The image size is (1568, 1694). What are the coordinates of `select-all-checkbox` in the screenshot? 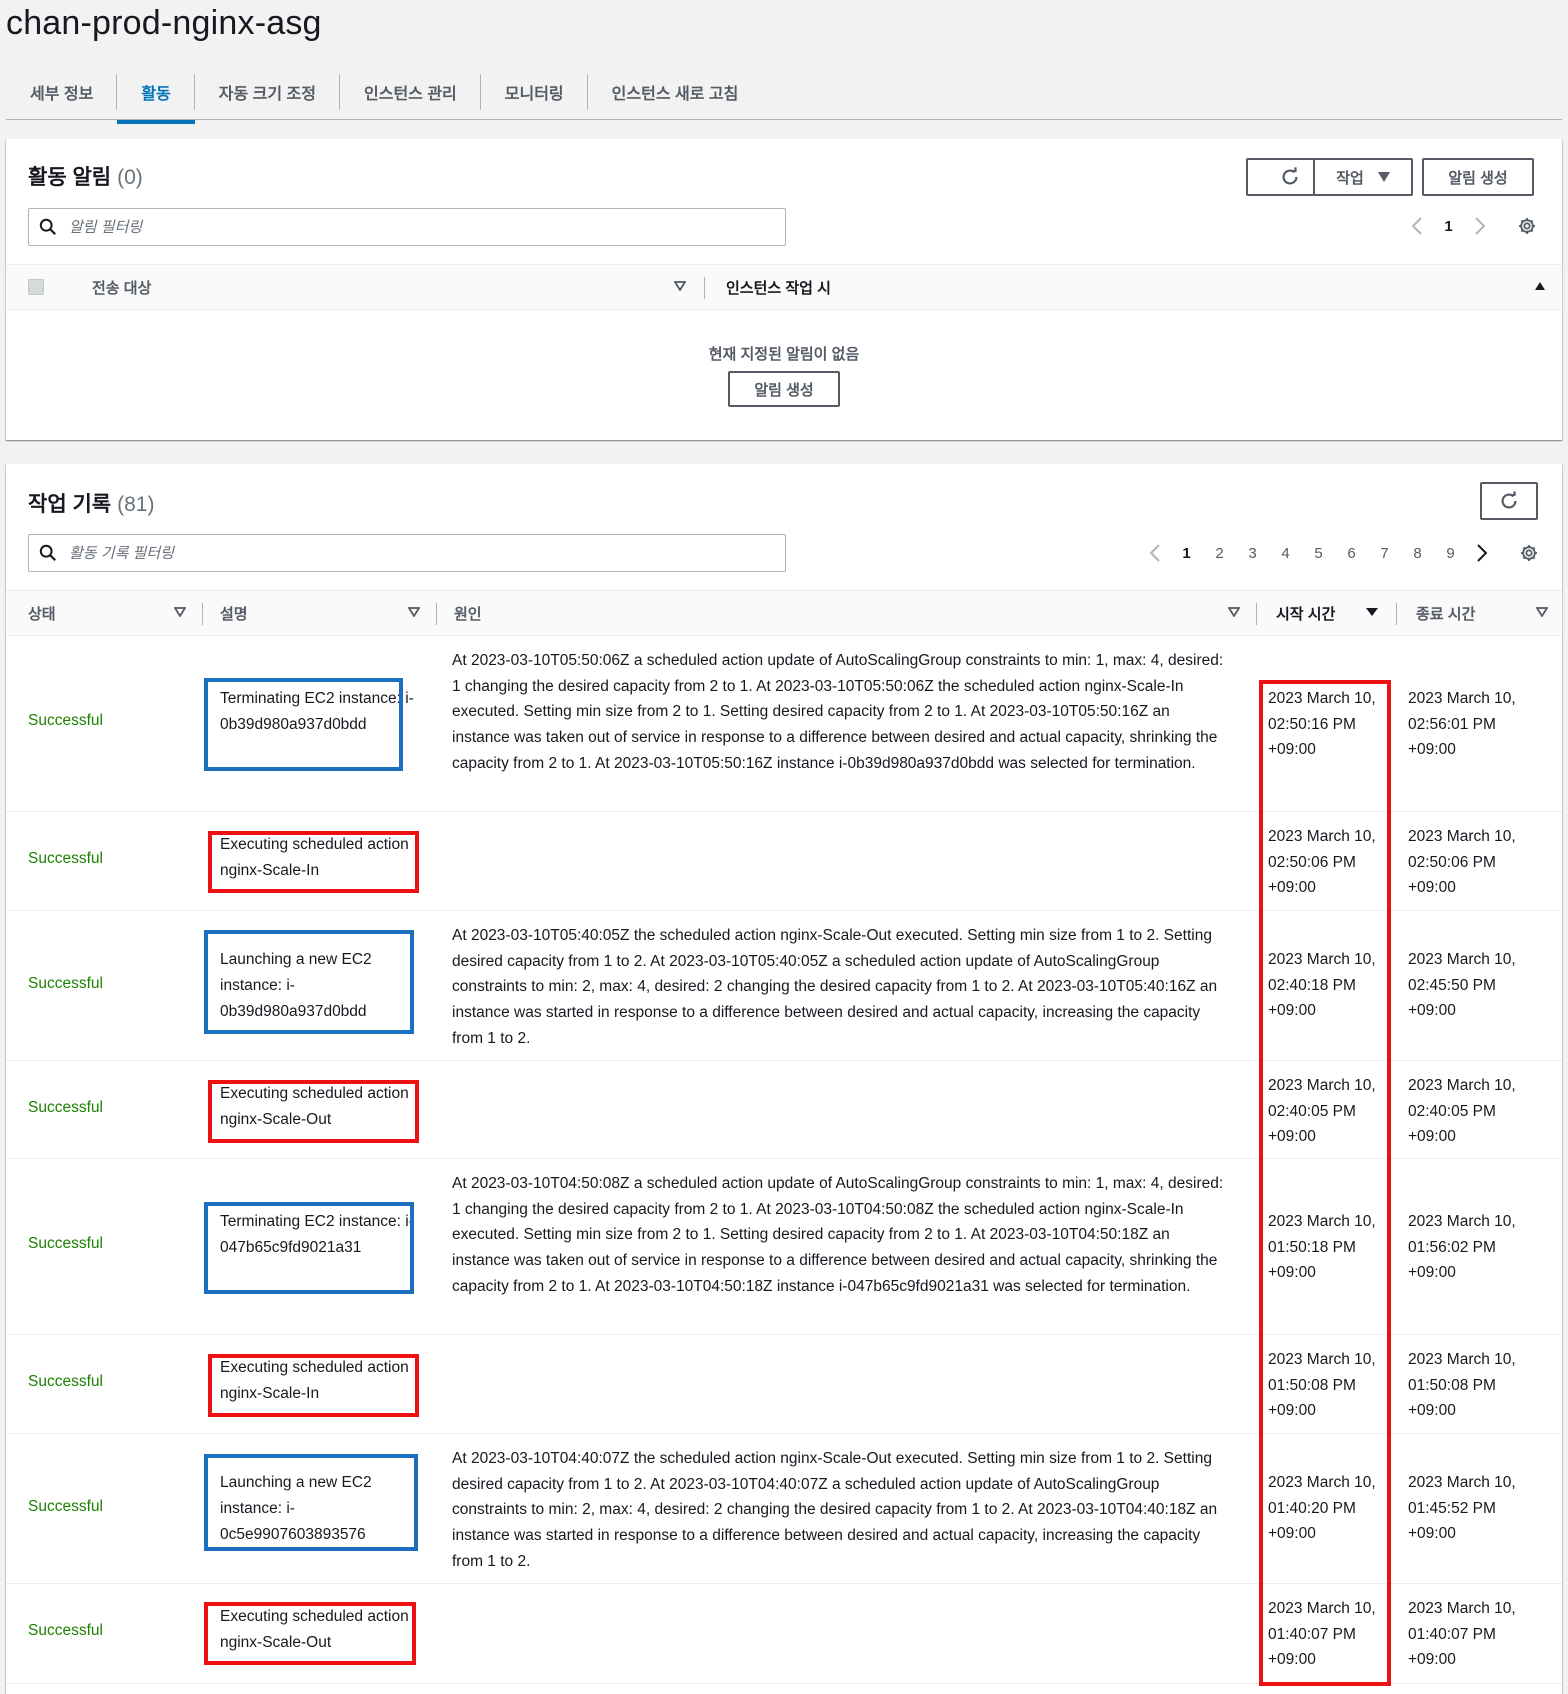 It's located at (36, 287).